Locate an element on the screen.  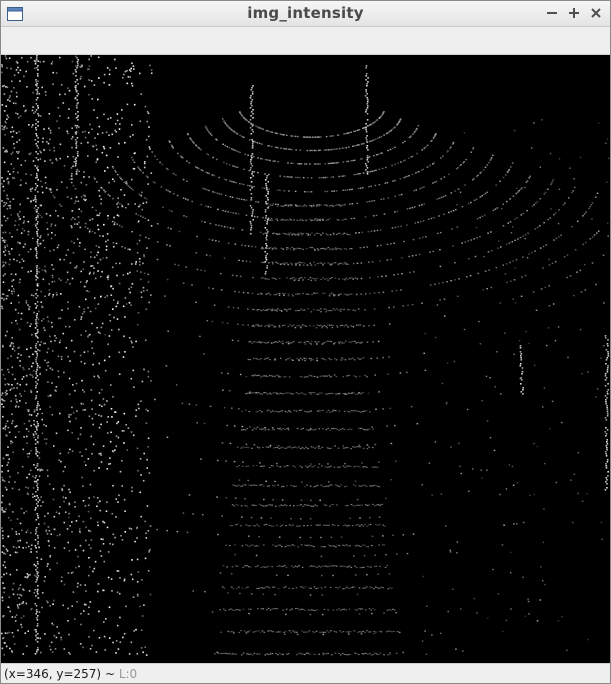
minimize-button is located at coordinates (552, 13).